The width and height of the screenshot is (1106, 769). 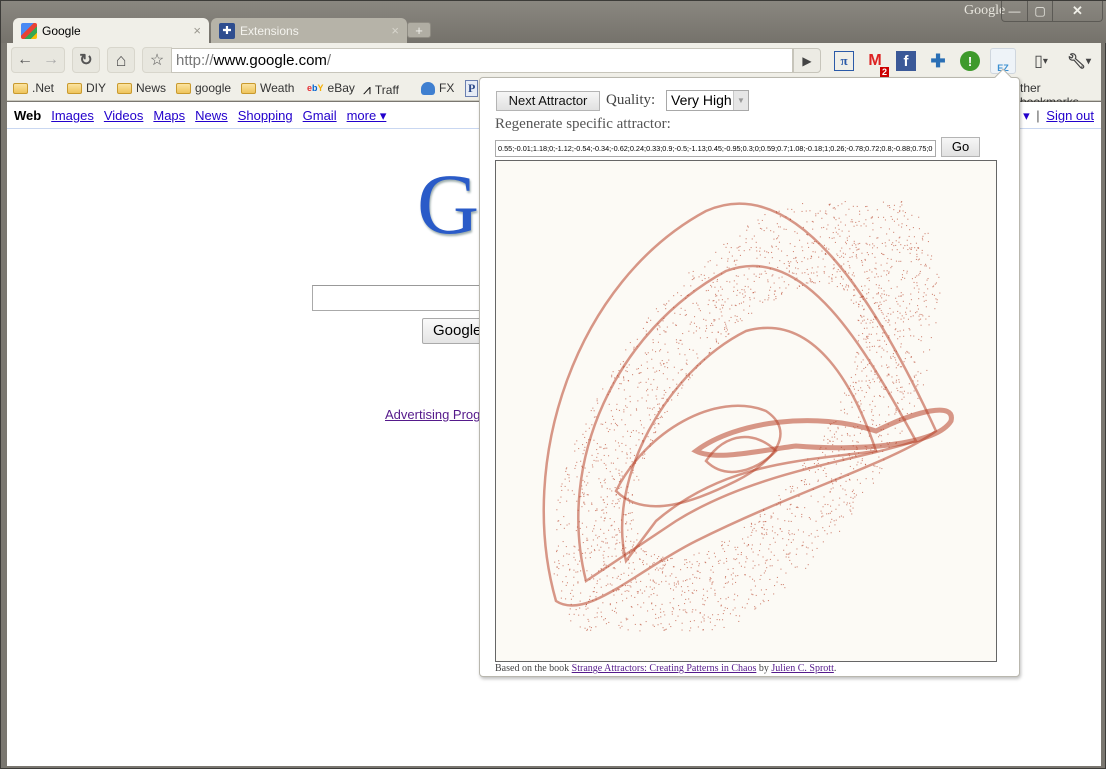 I want to click on bookmark-p: P, so click(x=472, y=88).